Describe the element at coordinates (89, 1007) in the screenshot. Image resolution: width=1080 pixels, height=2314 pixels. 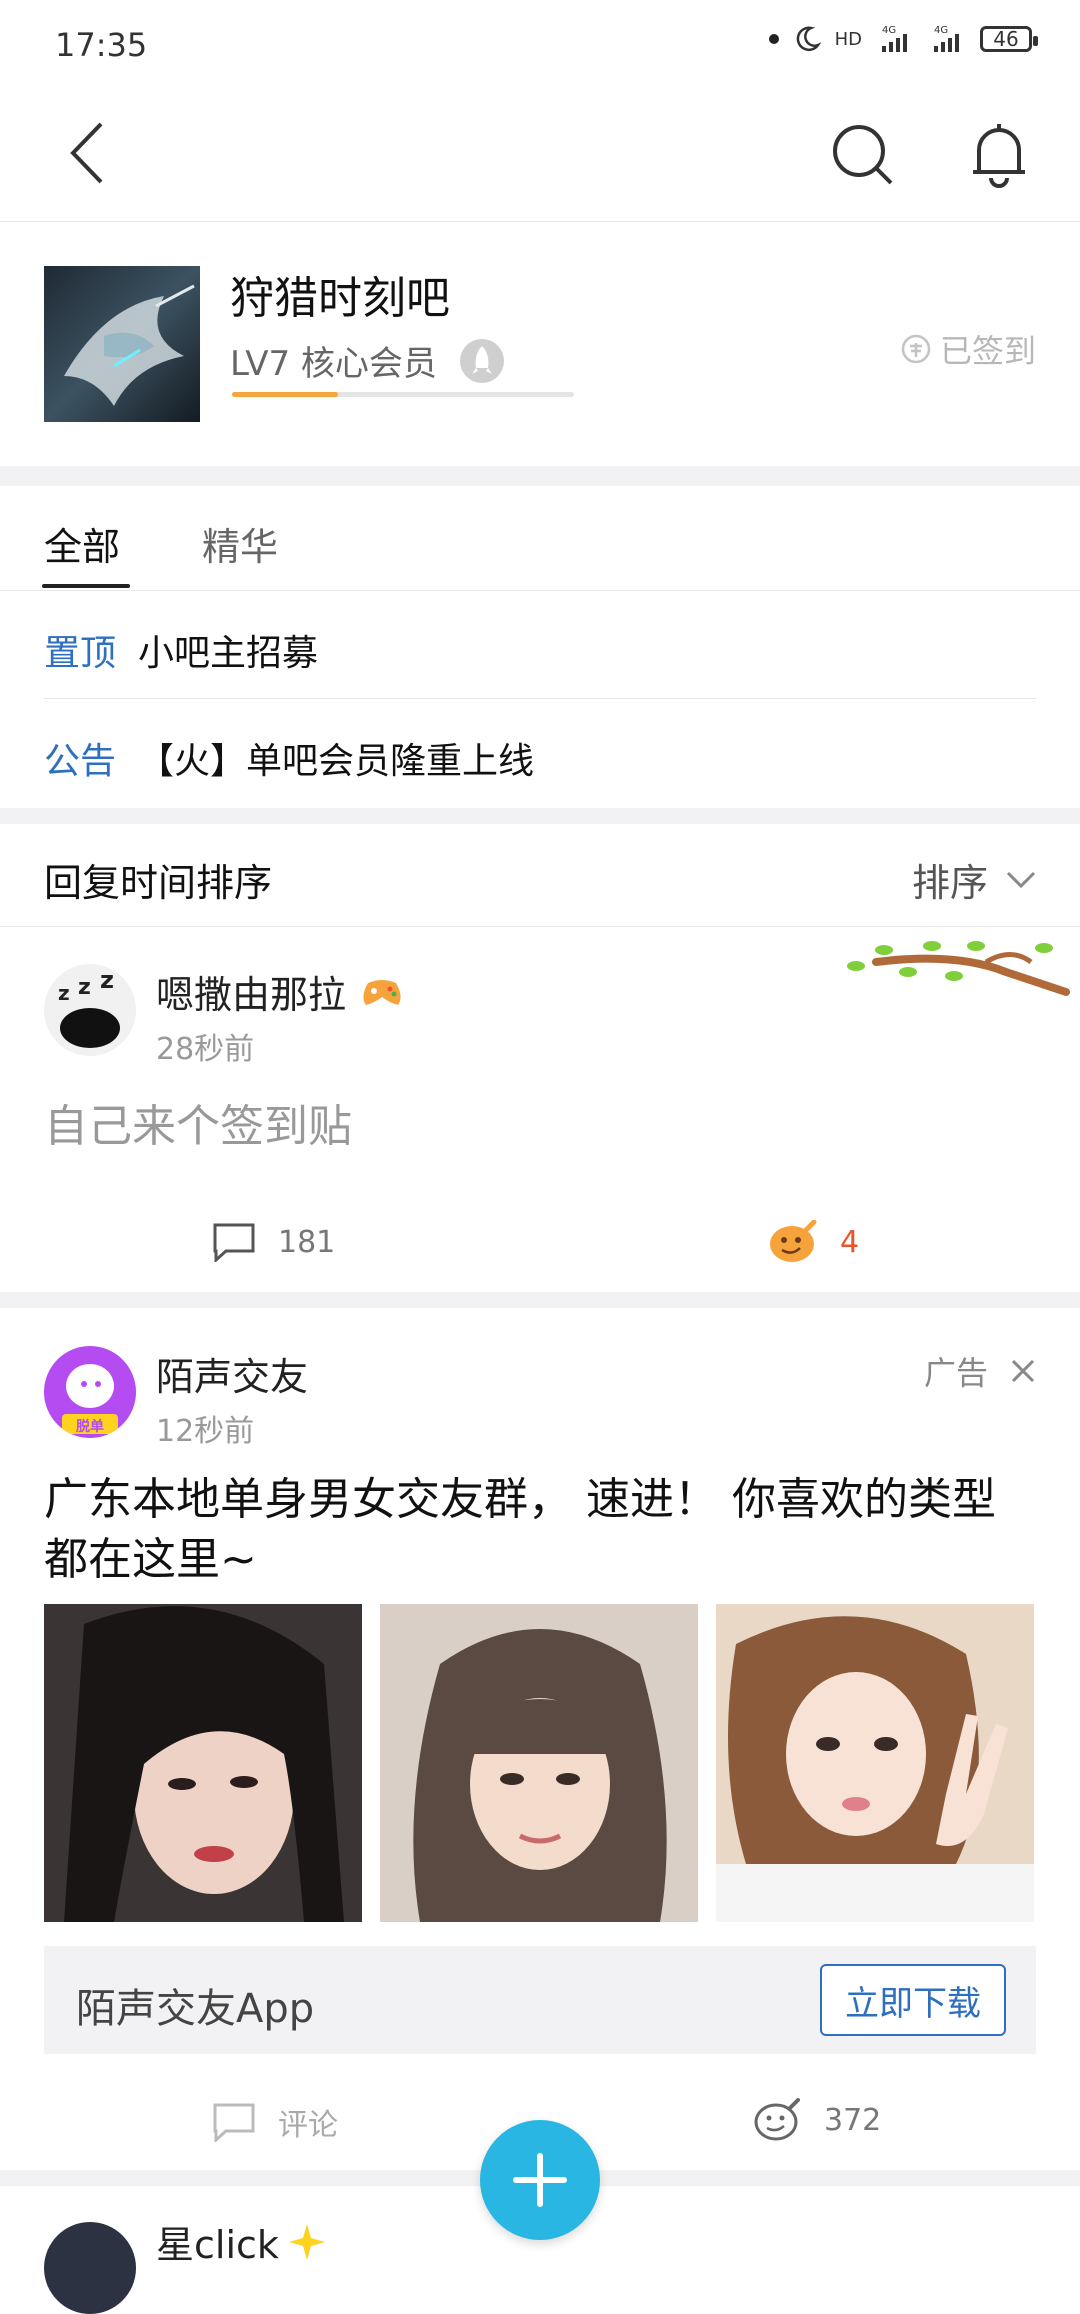
I see `sleeping-avatar-icon: z z z` at that location.